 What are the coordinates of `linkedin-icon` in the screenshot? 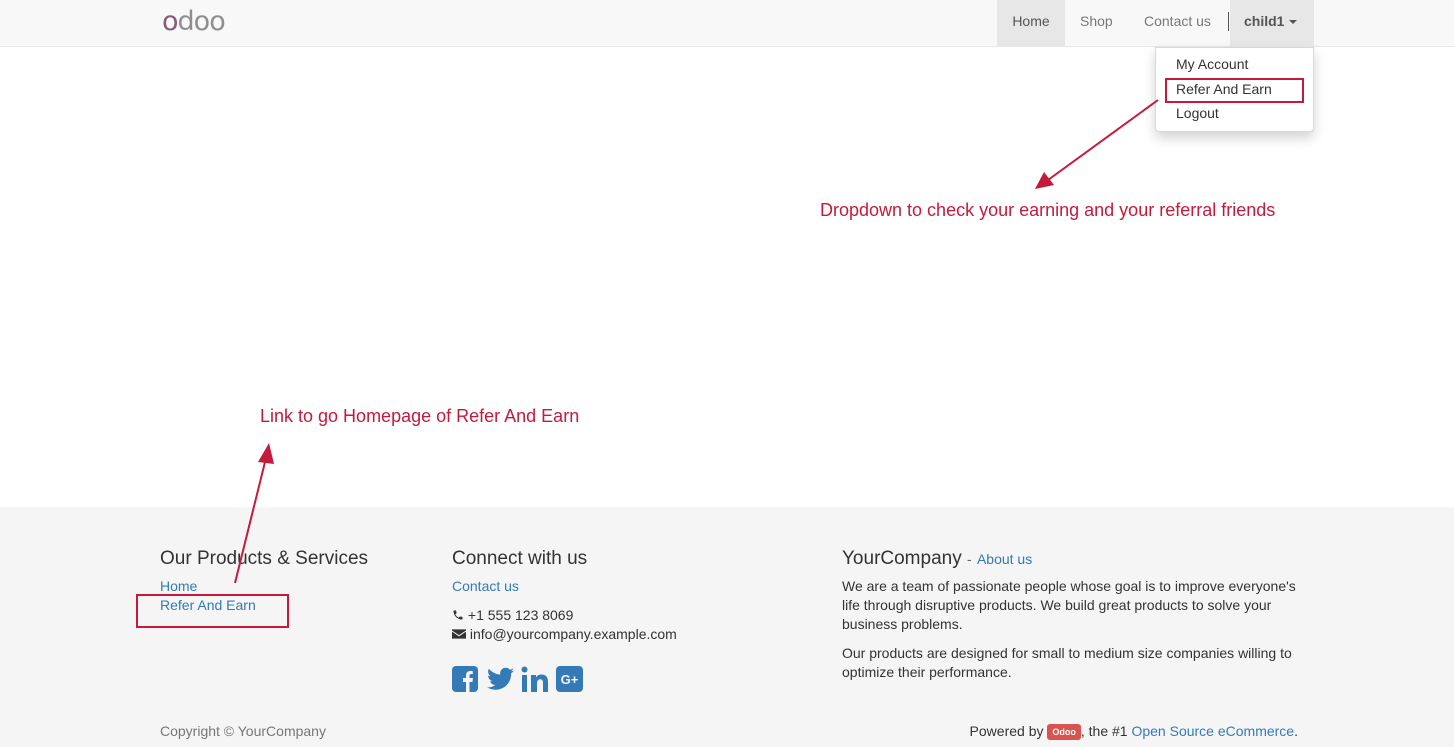 It's located at (535, 679).